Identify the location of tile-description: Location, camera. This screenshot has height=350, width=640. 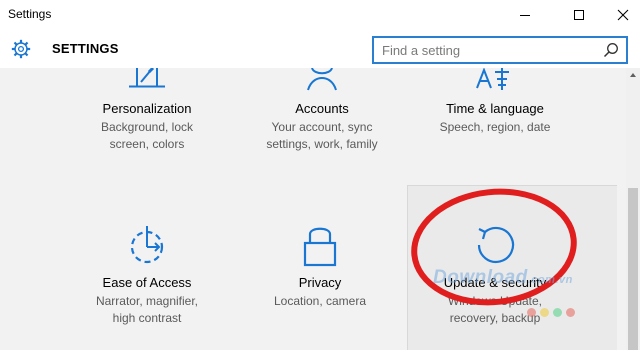
(320, 301).